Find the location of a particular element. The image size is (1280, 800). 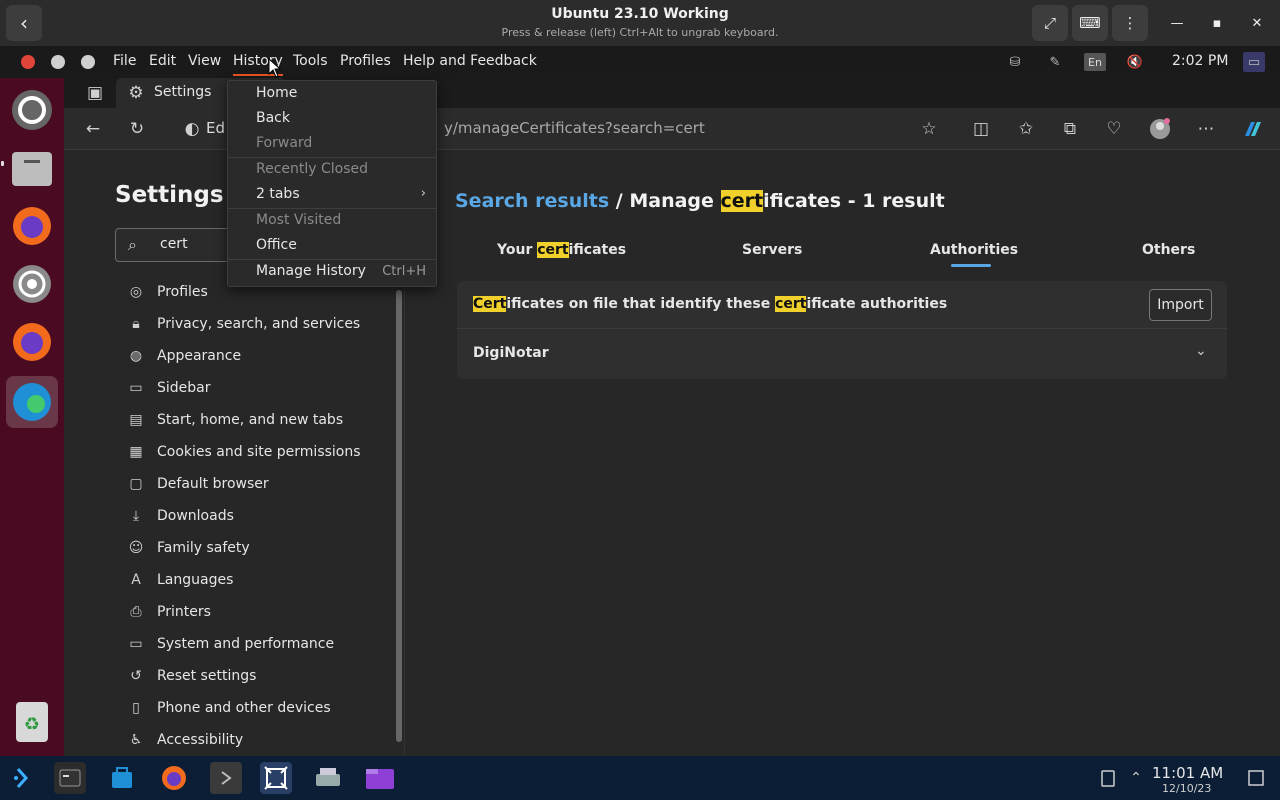

menu-tools: Tools is located at coordinates (310, 61).